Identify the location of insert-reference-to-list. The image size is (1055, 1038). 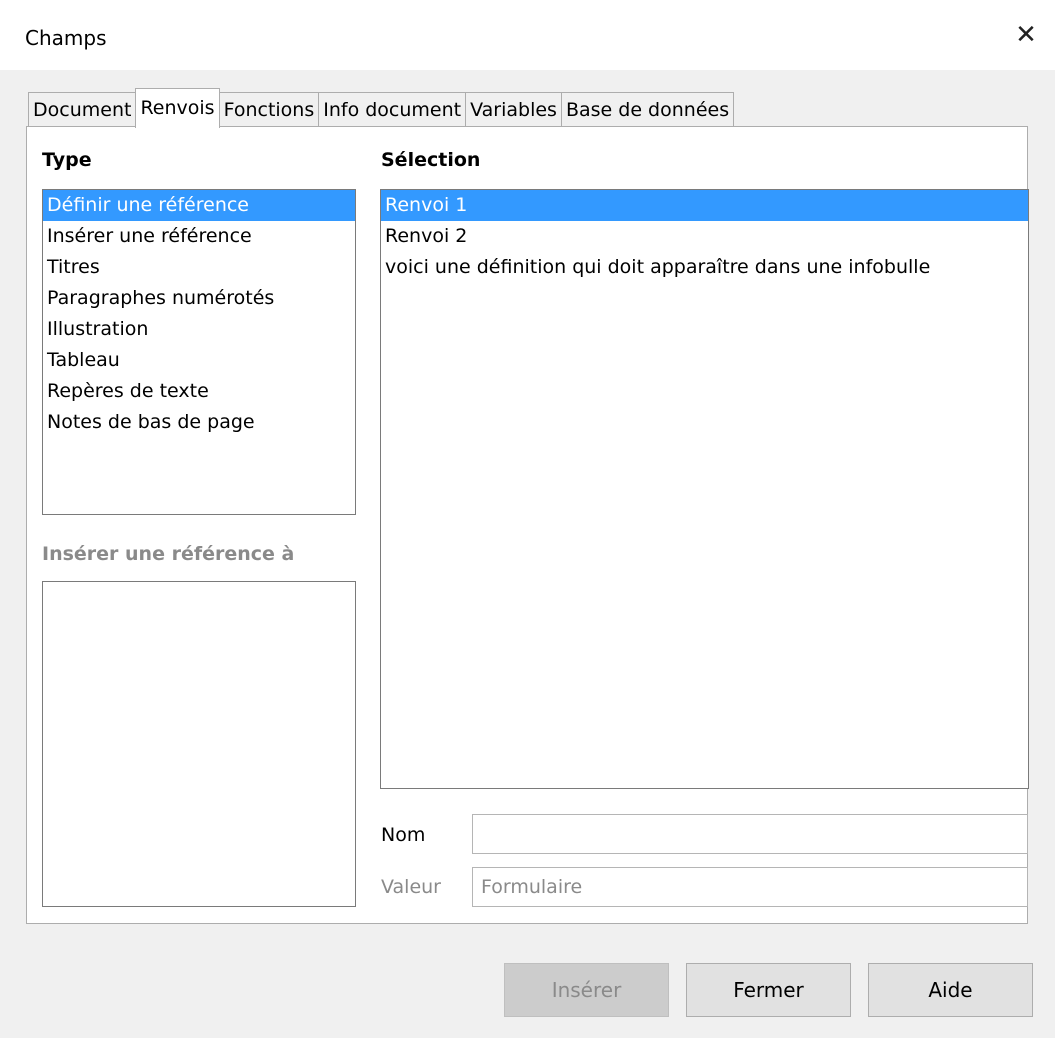
(199, 744).